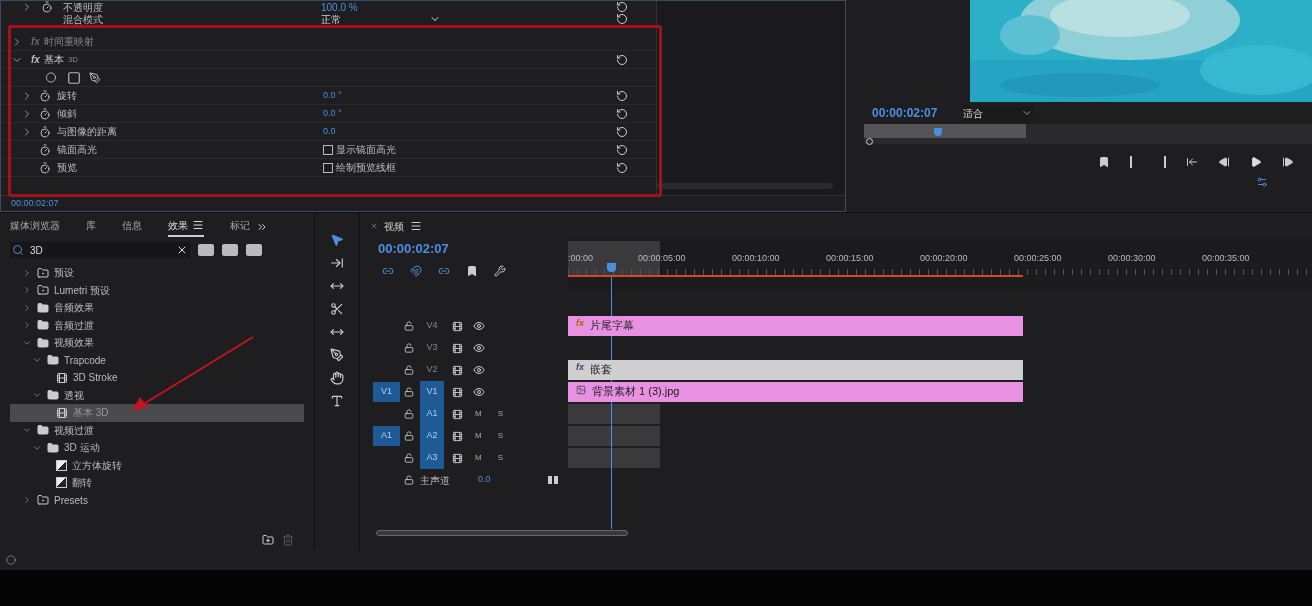 The width and height of the screenshot is (1312, 606). What do you see at coordinates (374, 226) in the screenshot?
I see `close-icon` at bounding box center [374, 226].